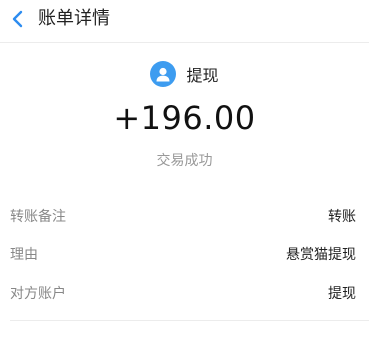 The width and height of the screenshot is (369, 340). I want to click on detail-value: 悬赏猫提现, so click(321, 255).